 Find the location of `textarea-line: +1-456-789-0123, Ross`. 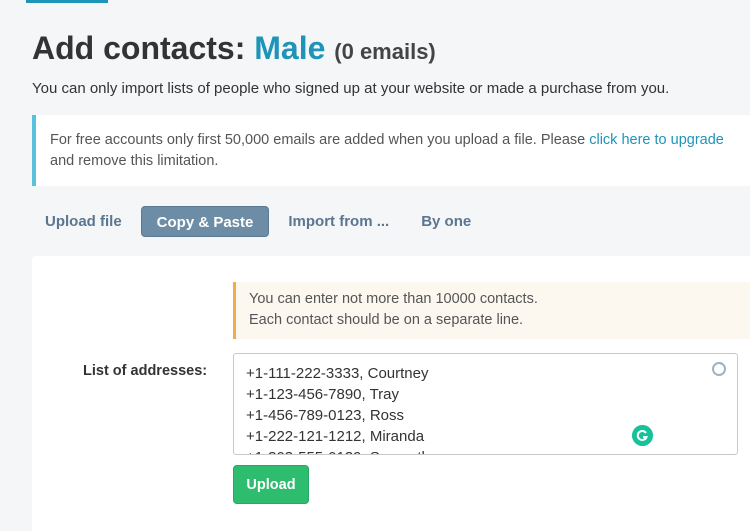

textarea-line: +1-456-789-0123, Ross is located at coordinates (325, 415).